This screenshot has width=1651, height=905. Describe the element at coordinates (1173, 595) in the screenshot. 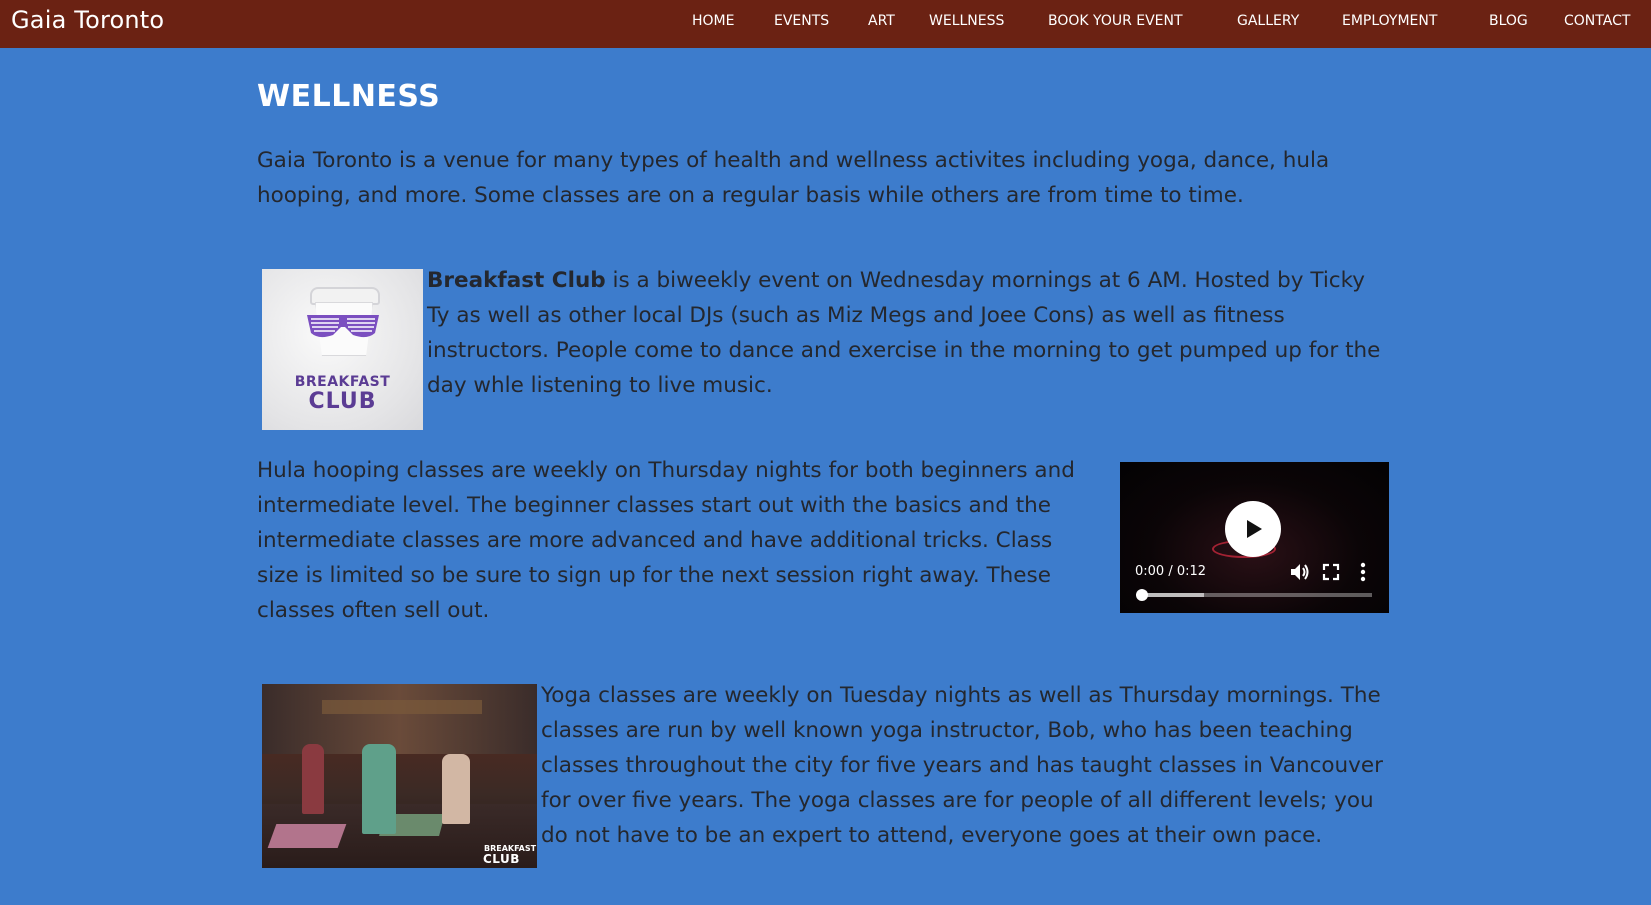

I see `video-buffered-range` at that location.